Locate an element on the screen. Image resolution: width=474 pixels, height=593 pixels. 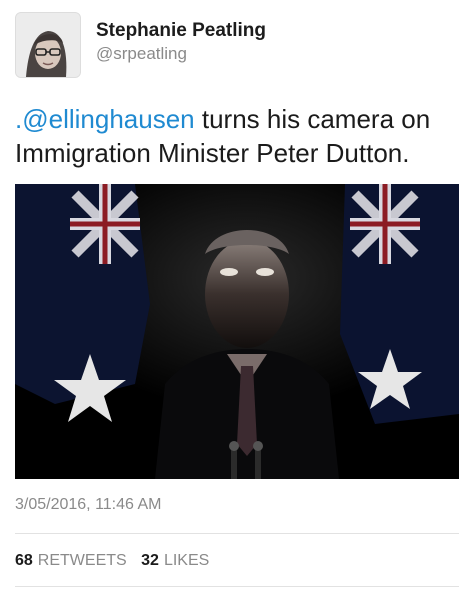
avatar-portrait-icon is located at coordinates (48, 45).